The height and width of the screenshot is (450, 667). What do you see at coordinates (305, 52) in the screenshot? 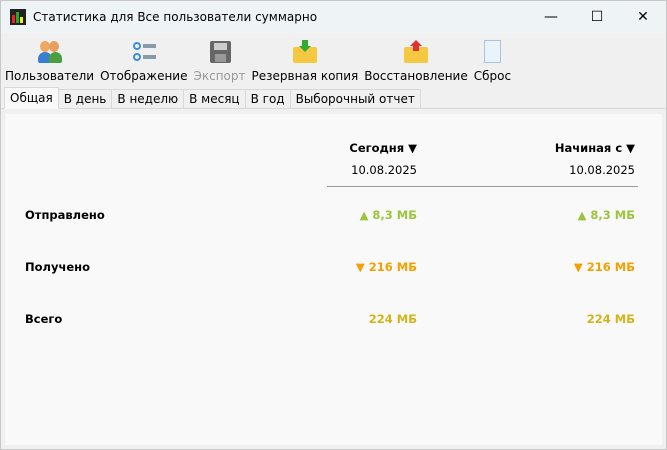
I see `folder-download-icon` at bounding box center [305, 52].